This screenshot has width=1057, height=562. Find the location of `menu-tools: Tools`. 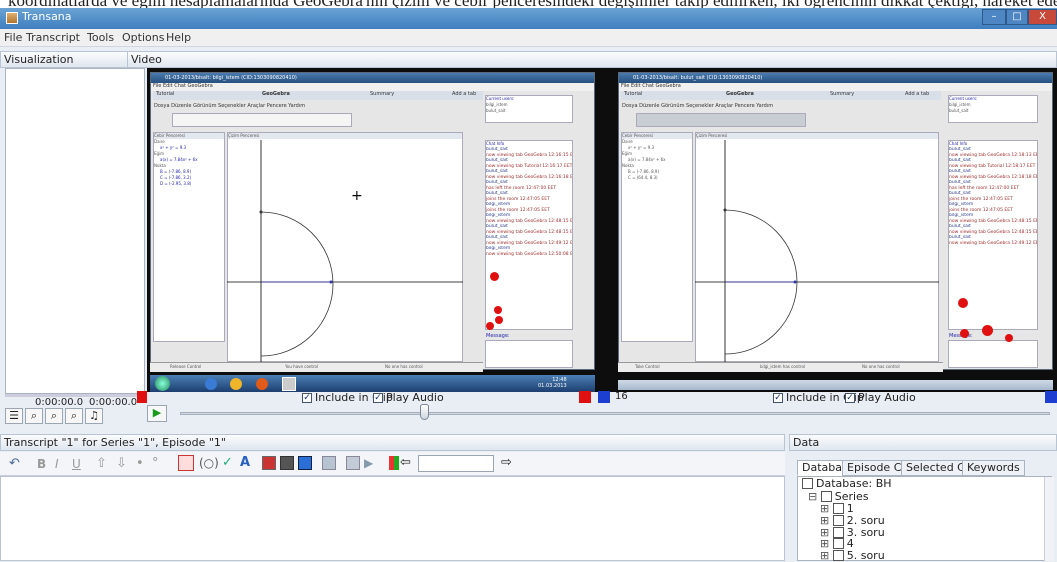

menu-tools: Tools is located at coordinates (100, 37).